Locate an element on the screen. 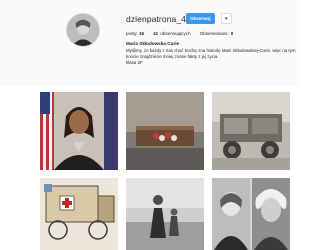 The width and height of the screenshot is (320, 250). profile-stats: posty 16 41 obserwujących Obserwowani: 0 is located at coordinates (179, 33).